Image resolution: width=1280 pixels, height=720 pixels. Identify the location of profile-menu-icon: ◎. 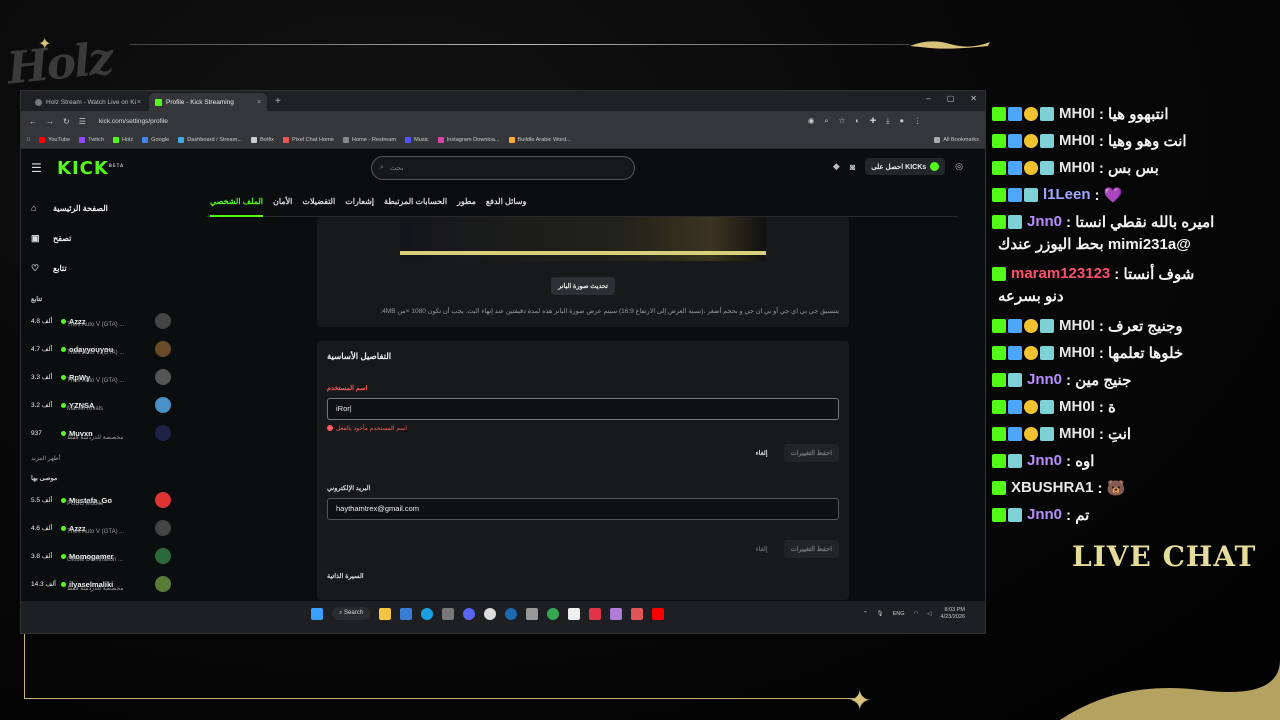
(959, 166).